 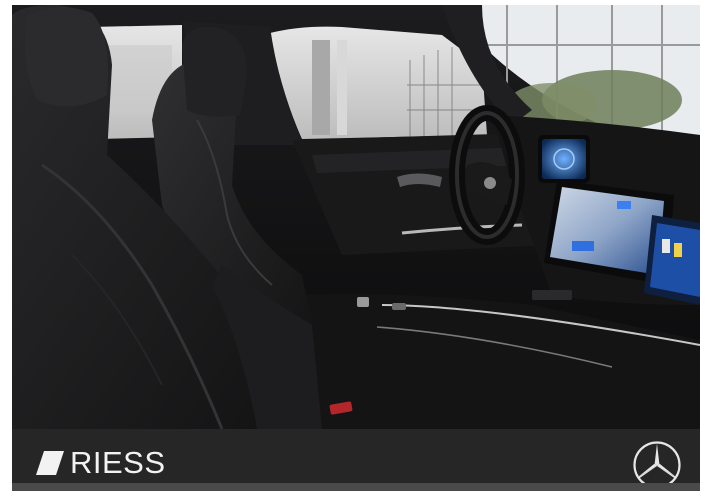 What do you see at coordinates (356, 460) in the screenshot?
I see `brand-bar: RIESS` at bounding box center [356, 460].